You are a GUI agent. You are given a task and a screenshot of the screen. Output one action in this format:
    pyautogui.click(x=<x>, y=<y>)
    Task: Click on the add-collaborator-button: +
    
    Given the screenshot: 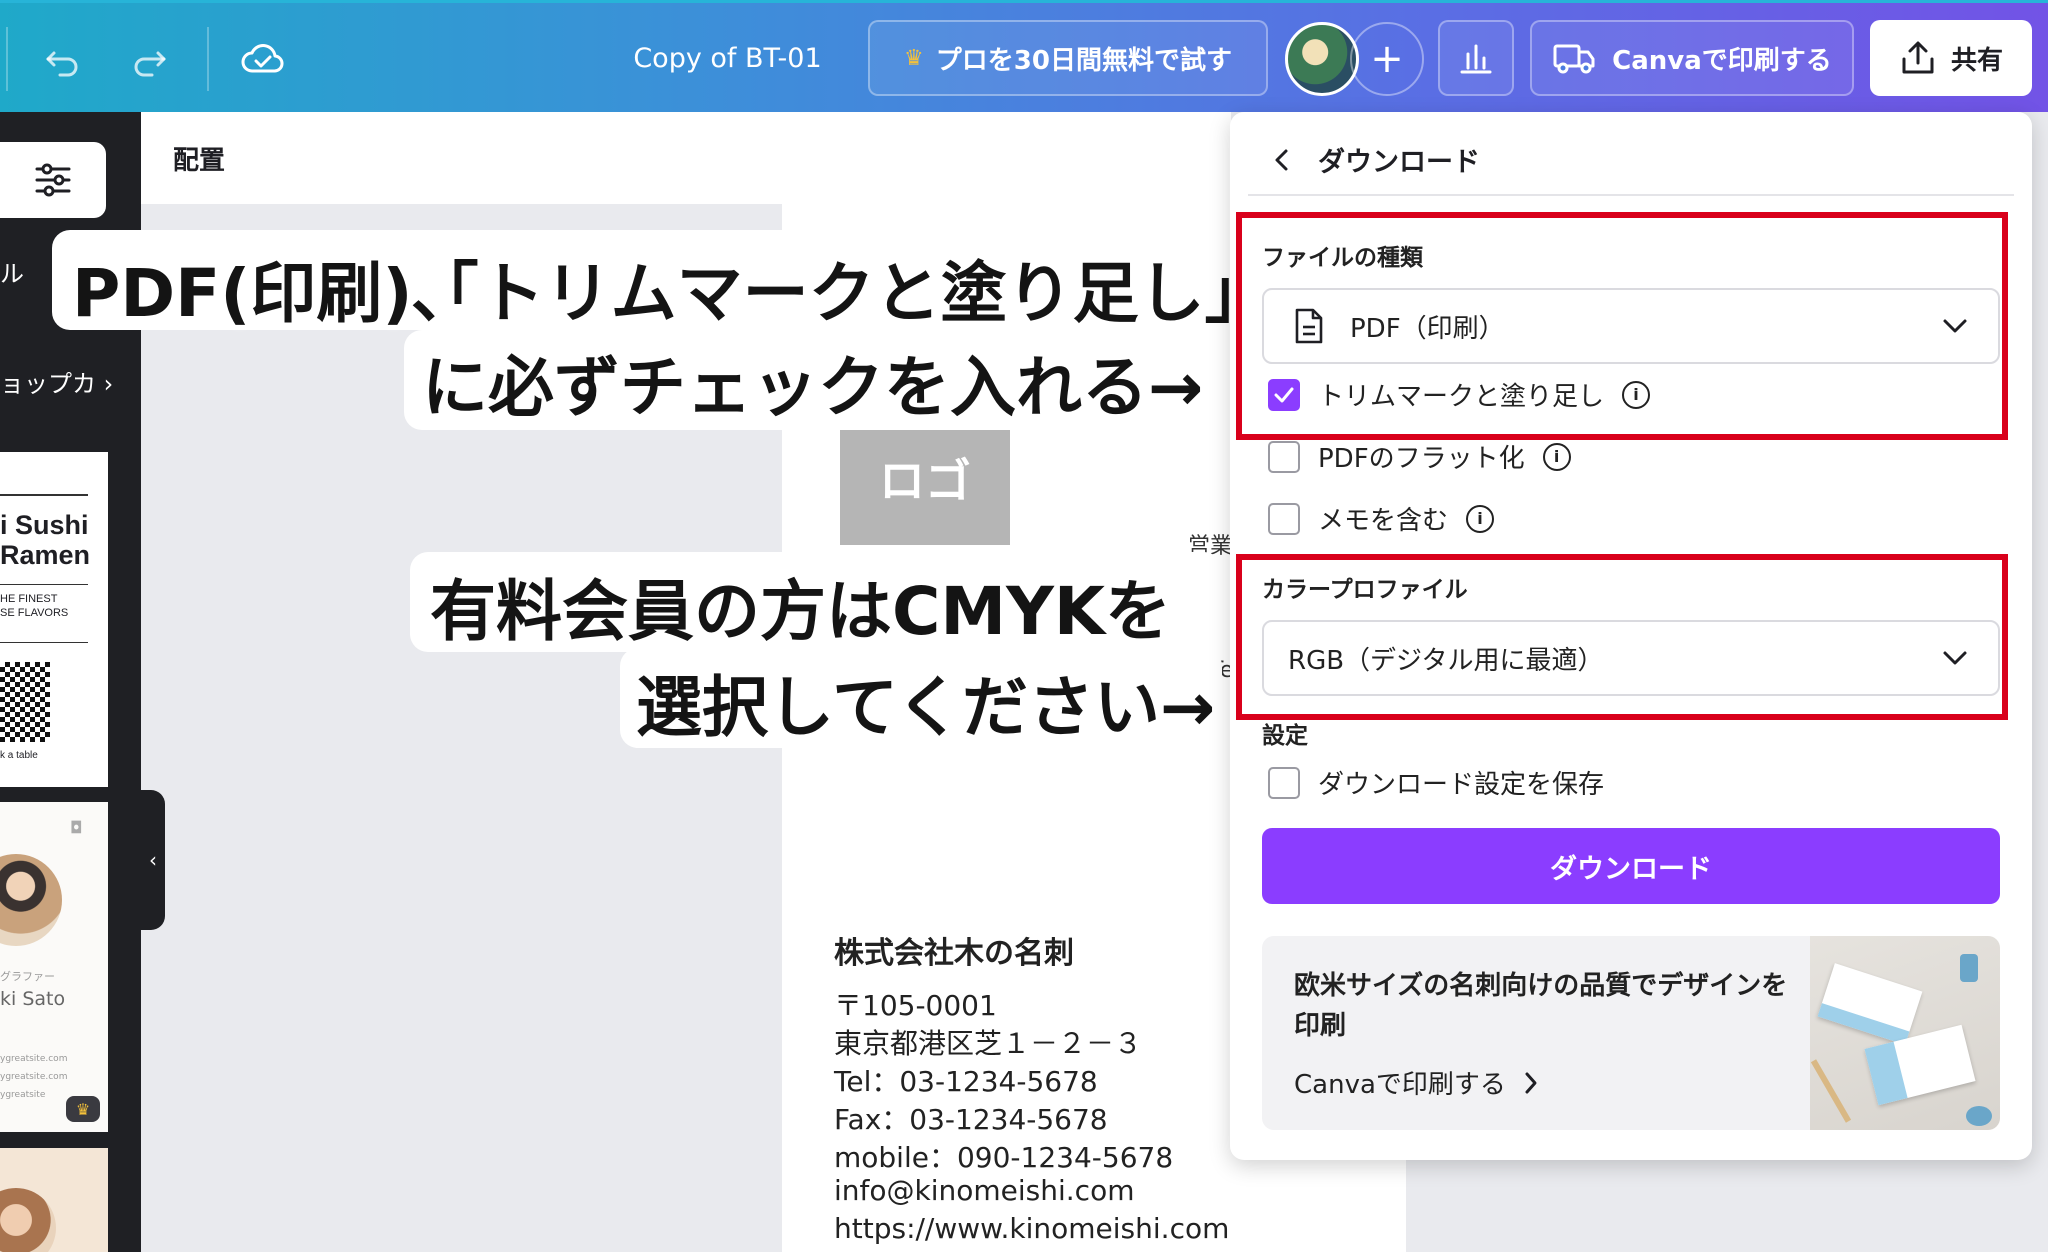 What is the action you would take?
    pyautogui.click(x=1387, y=59)
    